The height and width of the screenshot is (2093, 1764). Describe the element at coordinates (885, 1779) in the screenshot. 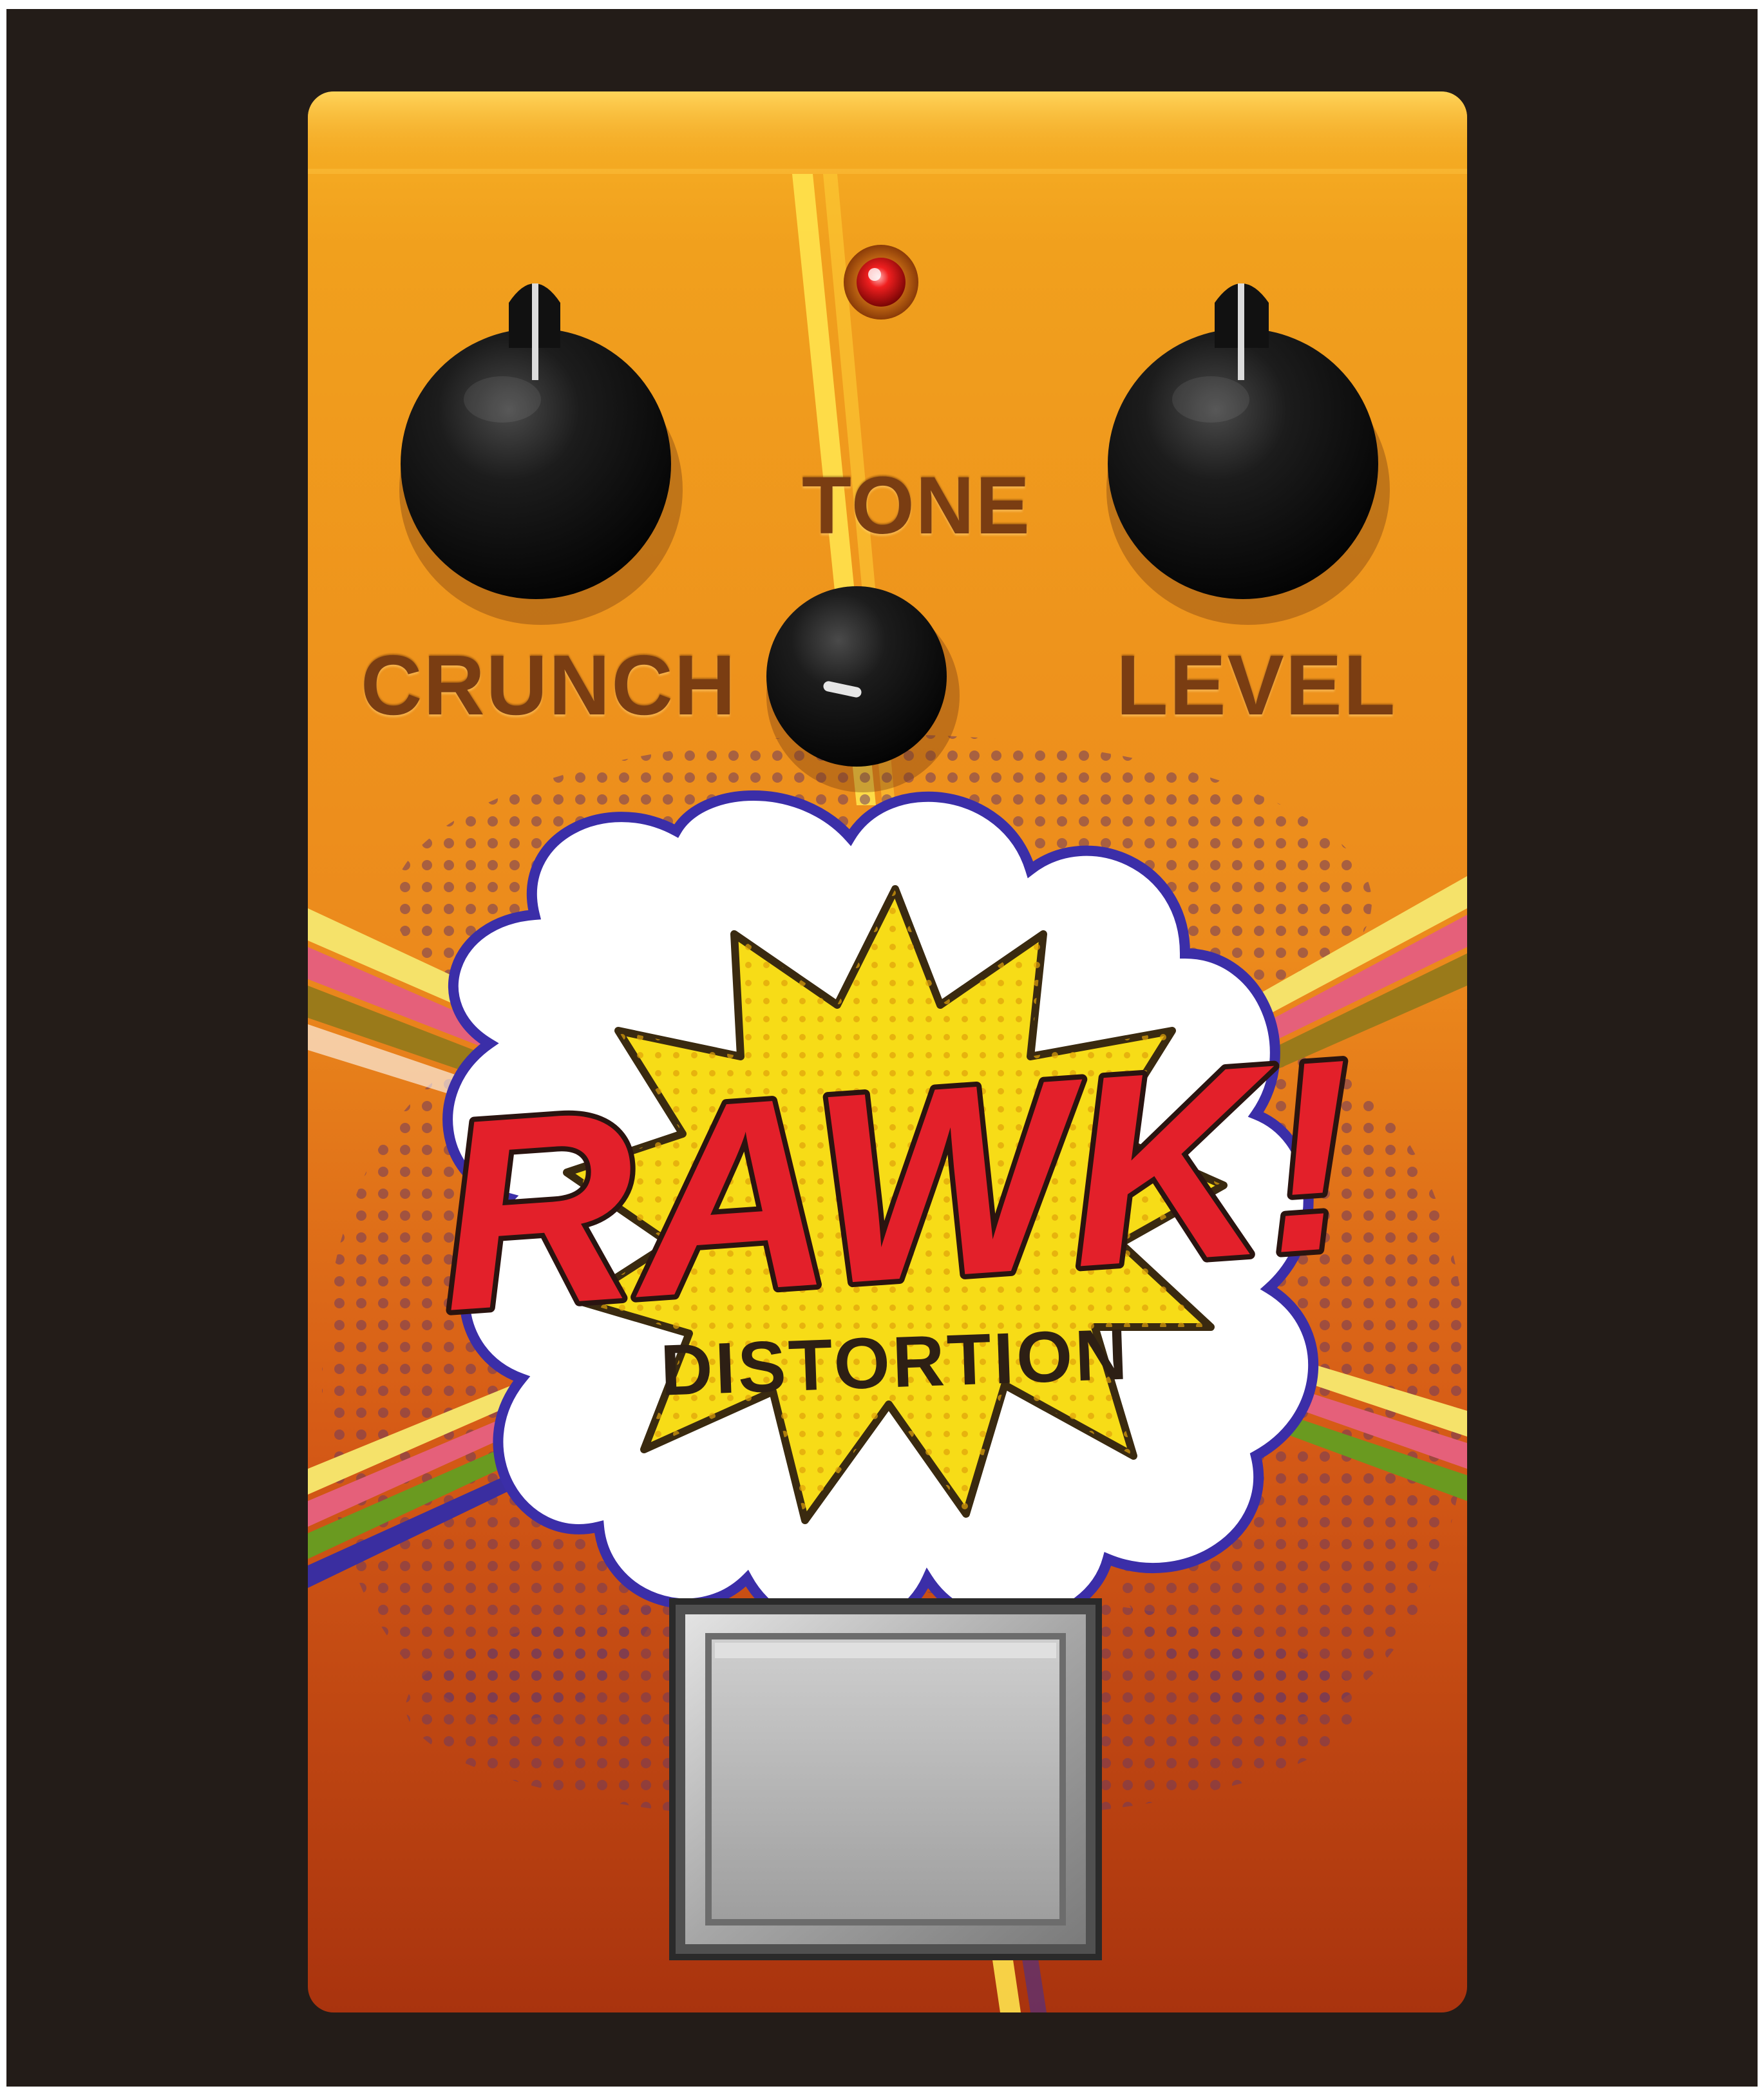

I see `footswitch-icon` at that location.